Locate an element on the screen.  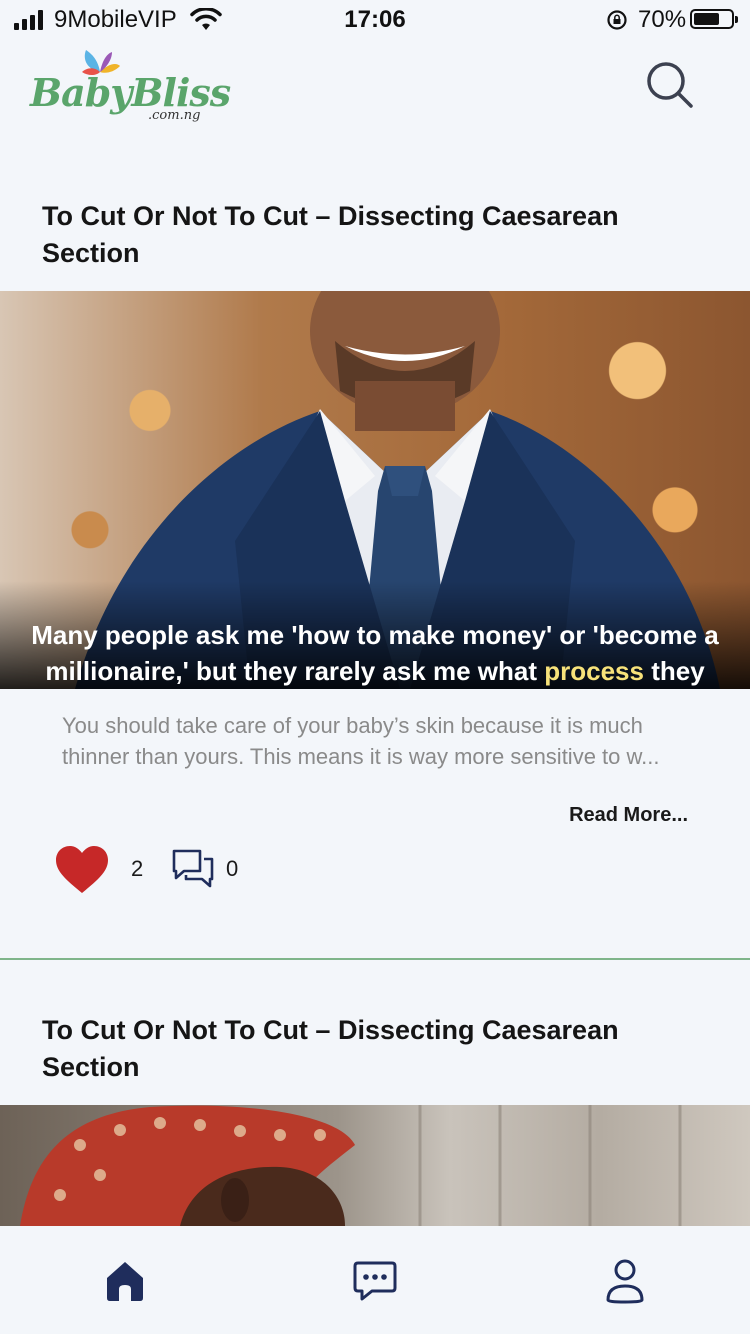
heart-icon is located at coordinates (82, 870).